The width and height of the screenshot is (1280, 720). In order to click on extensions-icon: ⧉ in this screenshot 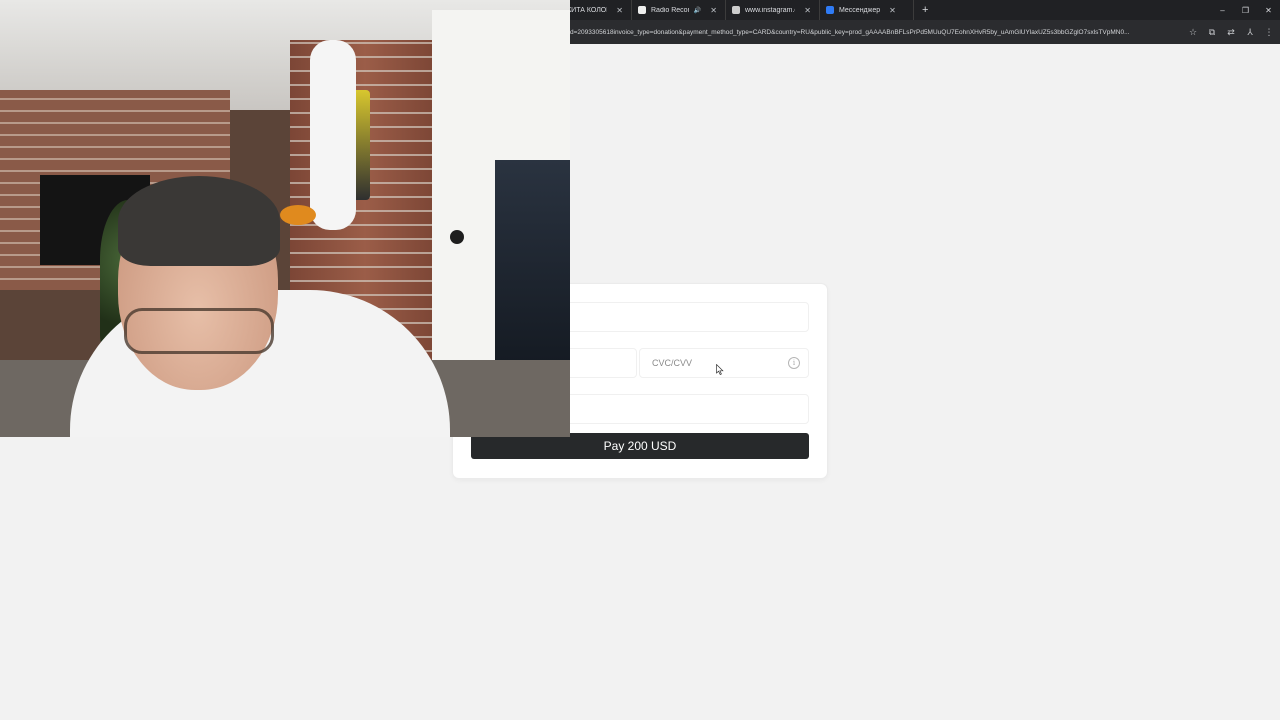, I will do `click(1212, 32)`.